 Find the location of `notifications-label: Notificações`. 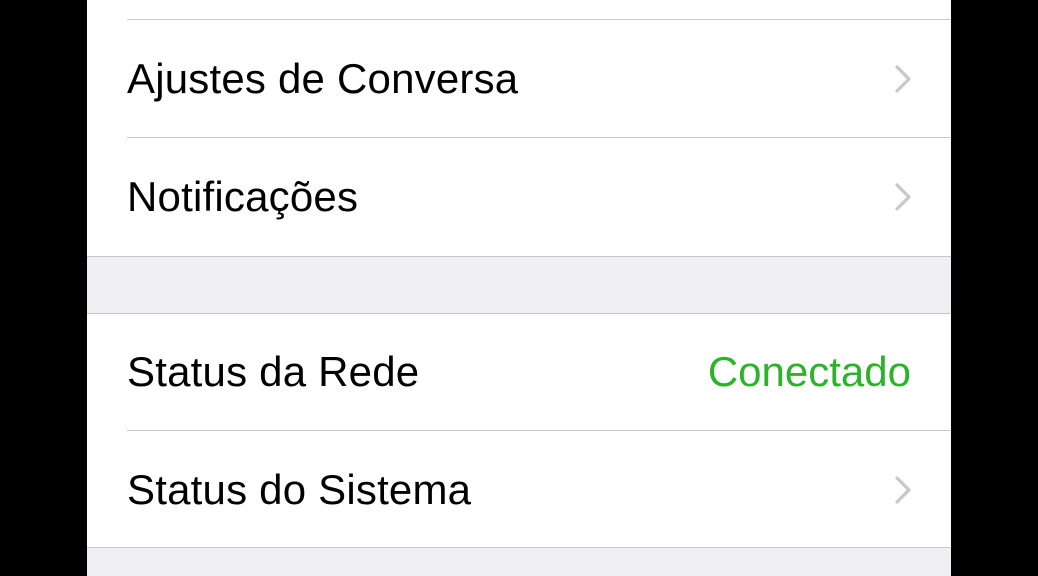

notifications-label: Notificações is located at coordinates (243, 196).